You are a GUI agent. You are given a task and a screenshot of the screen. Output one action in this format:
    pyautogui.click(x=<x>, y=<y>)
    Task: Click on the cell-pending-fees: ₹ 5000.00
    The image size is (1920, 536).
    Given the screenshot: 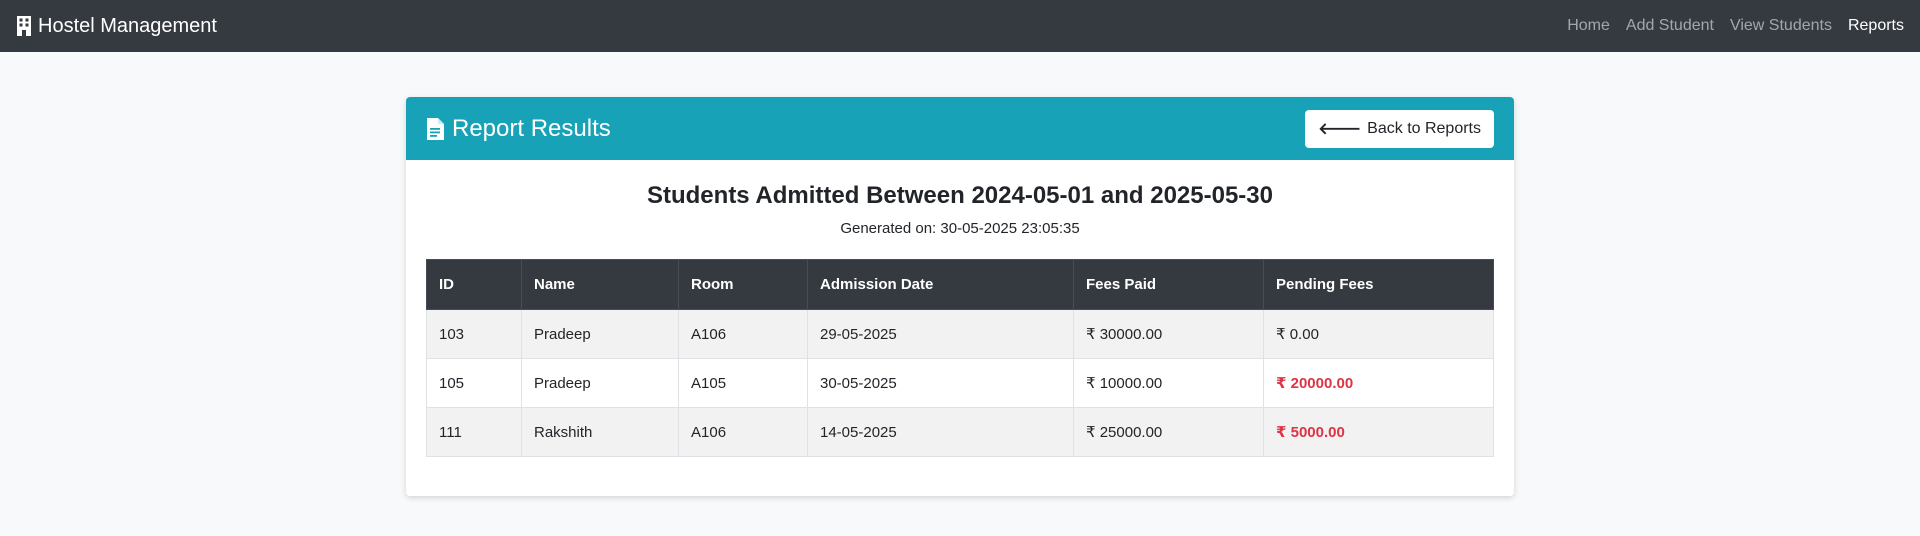 What is the action you would take?
    pyautogui.click(x=1378, y=432)
    